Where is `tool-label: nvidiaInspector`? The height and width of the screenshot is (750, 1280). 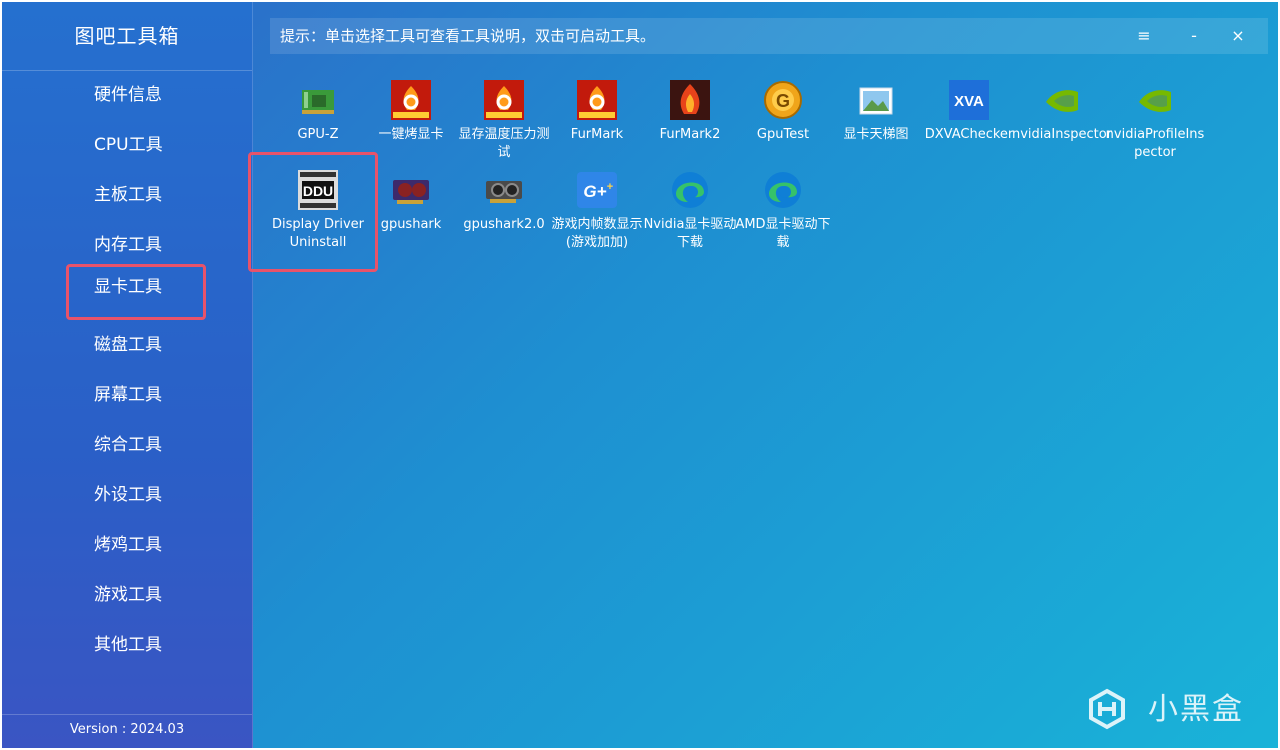
tool-label: nvidiaInspector is located at coordinates (1062, 134).